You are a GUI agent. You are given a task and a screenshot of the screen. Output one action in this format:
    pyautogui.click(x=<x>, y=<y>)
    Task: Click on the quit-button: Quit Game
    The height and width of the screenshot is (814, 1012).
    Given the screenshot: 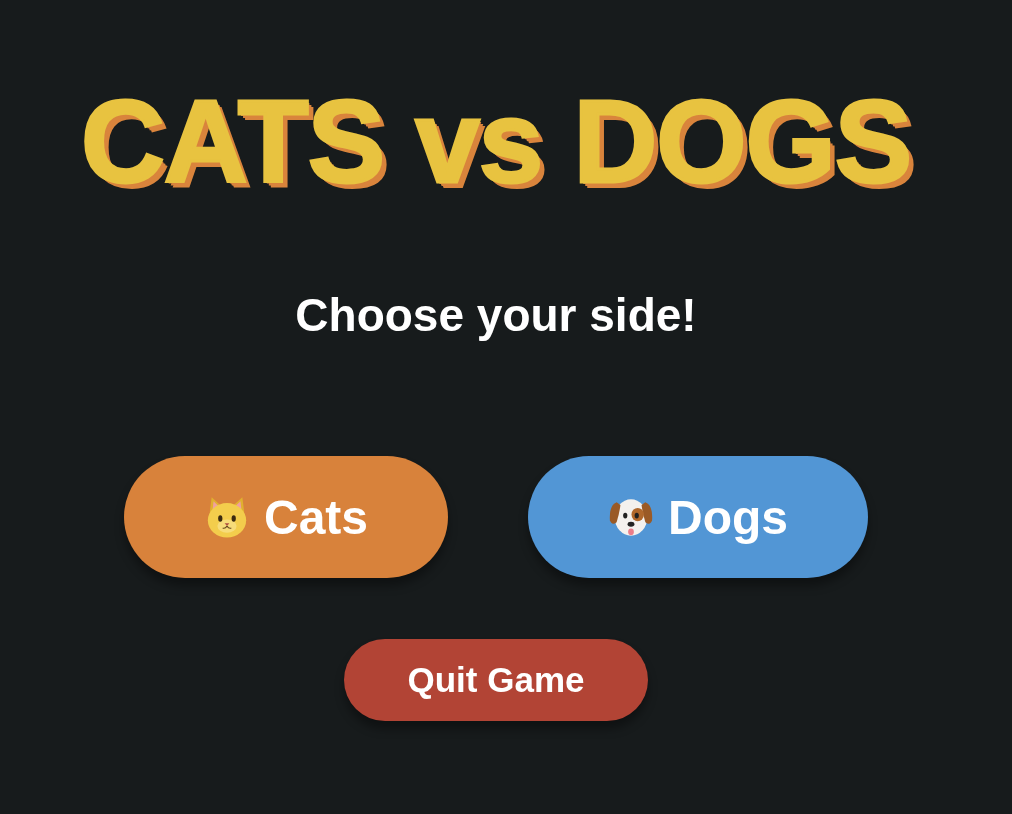 What is the action you would take?
    pyautogui.click(x=496, y=680)
    